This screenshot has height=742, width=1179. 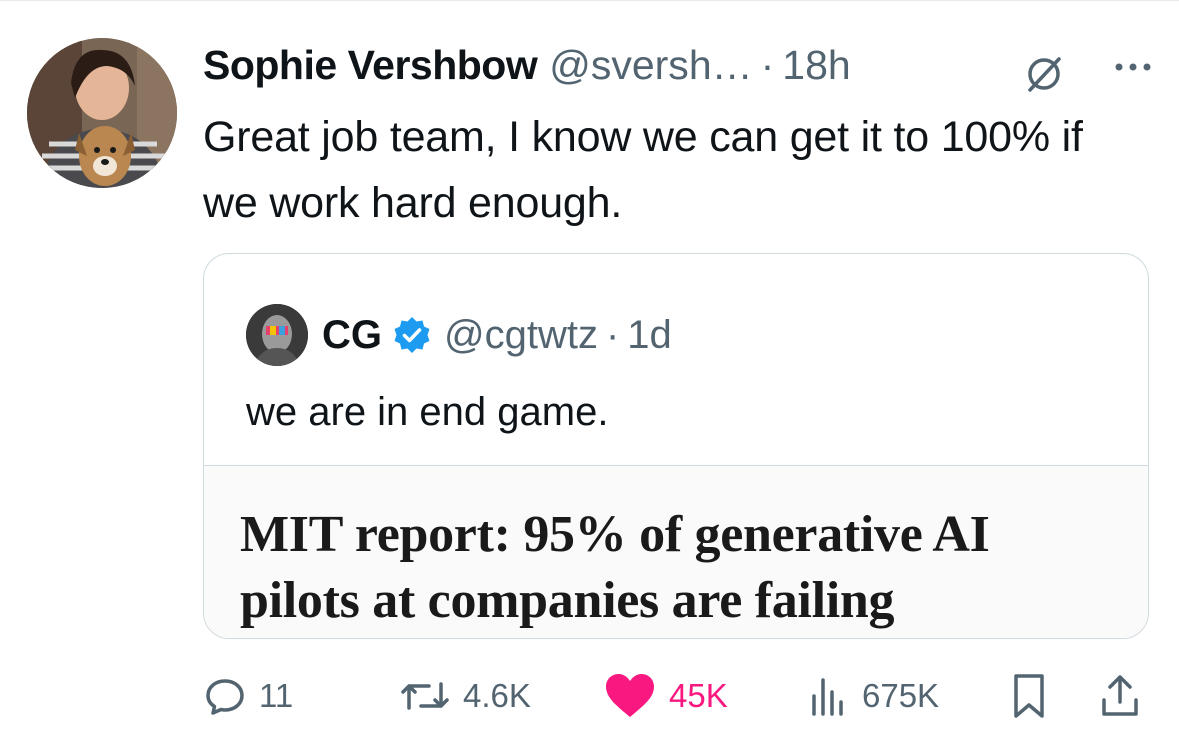 I want to click on reply-button: 11, so click(x=248, y=696).